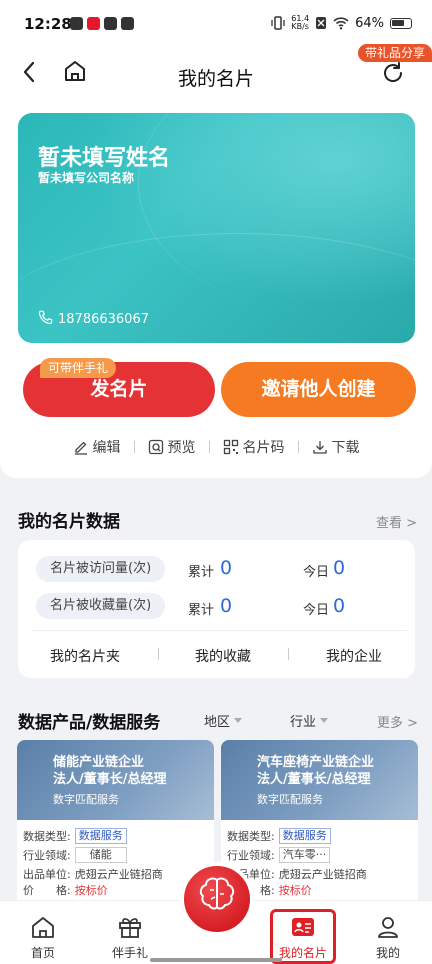 This screenshot has height=964, width=432. What do you see at coordinates (130, 928) in the screenshot?
I see `gift-icon` at bounding box center [130, 928].